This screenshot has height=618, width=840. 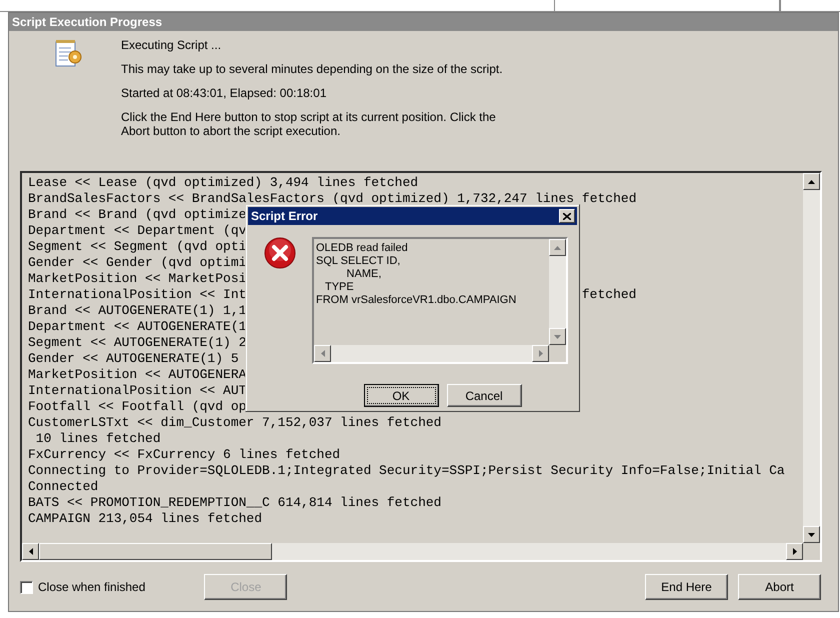 I want to click on cancel-button: Cancel, so click(x=484, y=395).